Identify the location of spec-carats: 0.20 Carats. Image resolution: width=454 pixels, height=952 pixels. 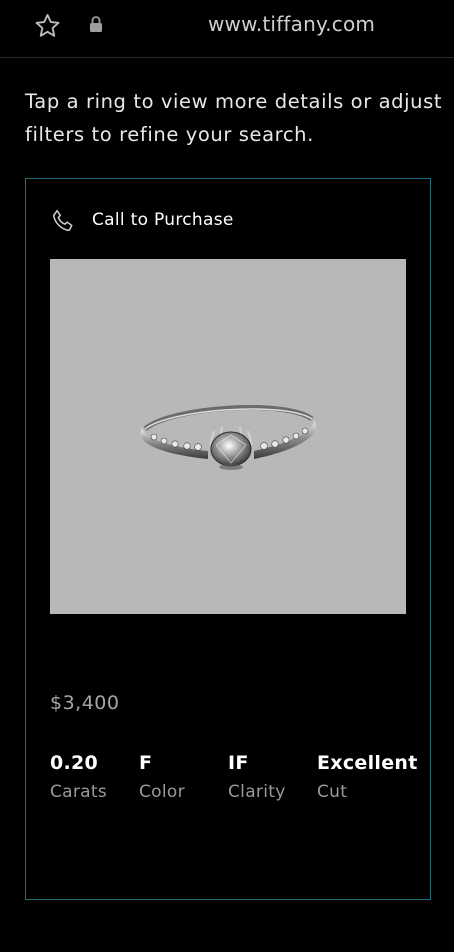
(78, 777).